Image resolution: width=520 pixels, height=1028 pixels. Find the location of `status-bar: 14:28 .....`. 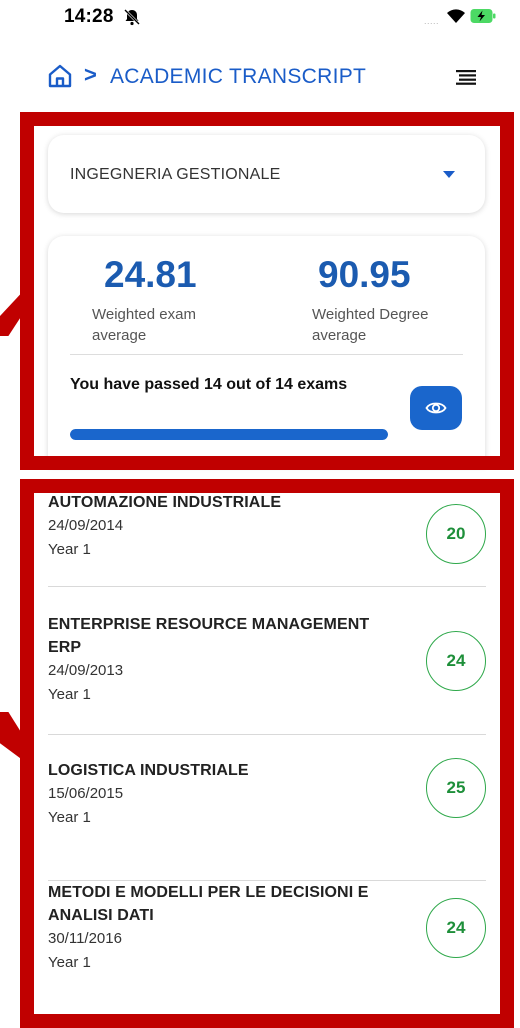

status-bar: 14:28 ..... is located at coordinates (260, 20).